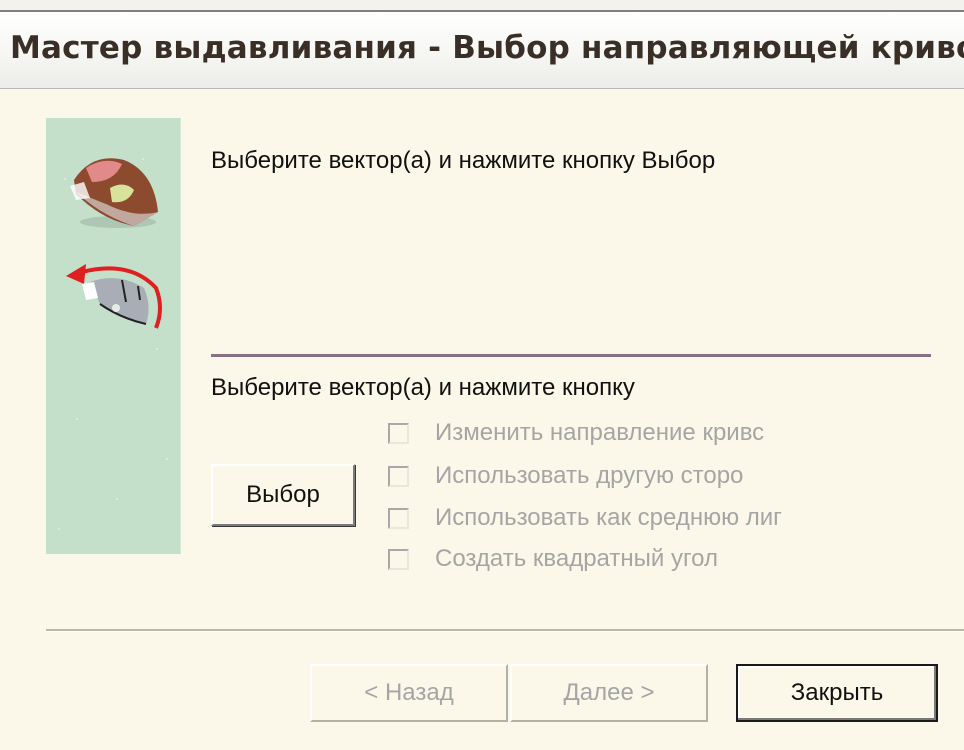  Describe the element at coordinates (398, 433) in the screenshot. I see `reverse-curve-checkbox` at that location.